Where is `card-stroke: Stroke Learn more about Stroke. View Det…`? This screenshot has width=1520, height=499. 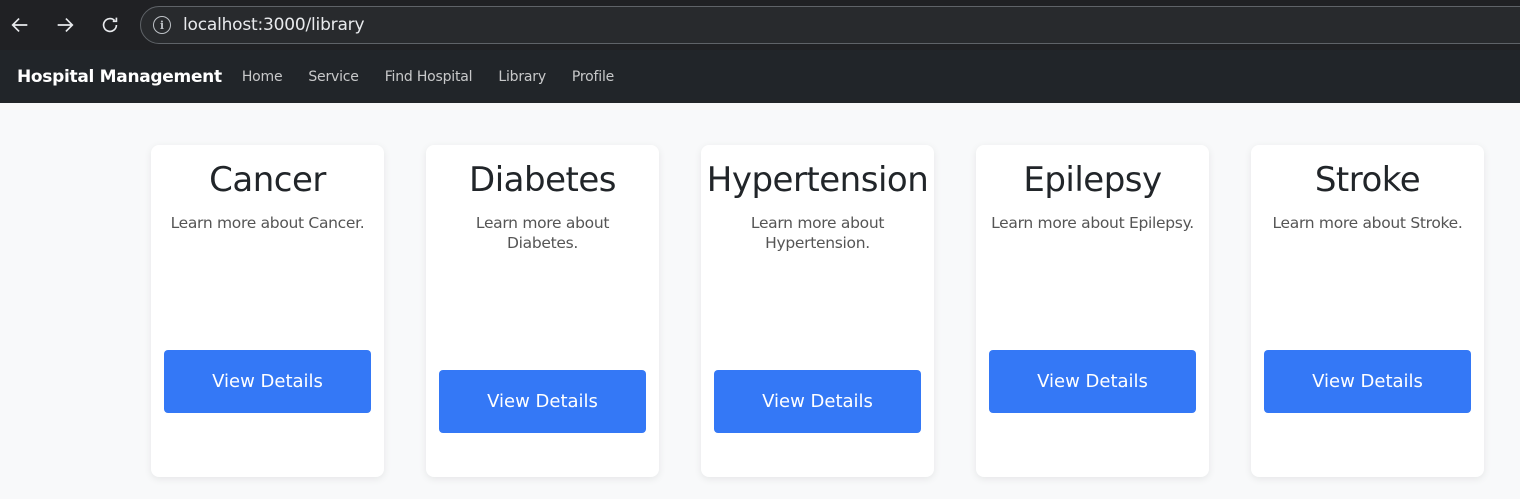
card-stroke: Stroke Learn more about Stroke. View Det… is located at coordinates (1367, 311).